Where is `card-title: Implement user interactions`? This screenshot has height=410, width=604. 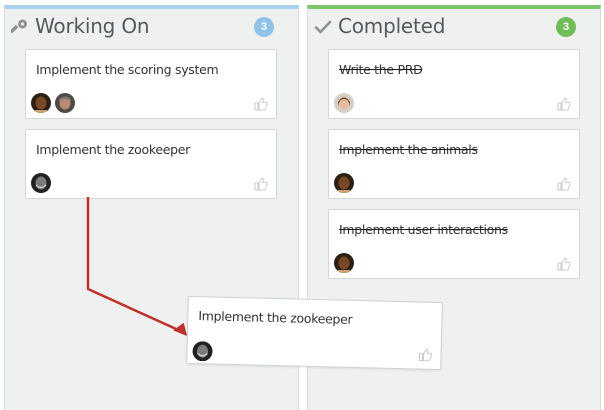
card-title: Implement user interactions is located at coordinates (423, 229).